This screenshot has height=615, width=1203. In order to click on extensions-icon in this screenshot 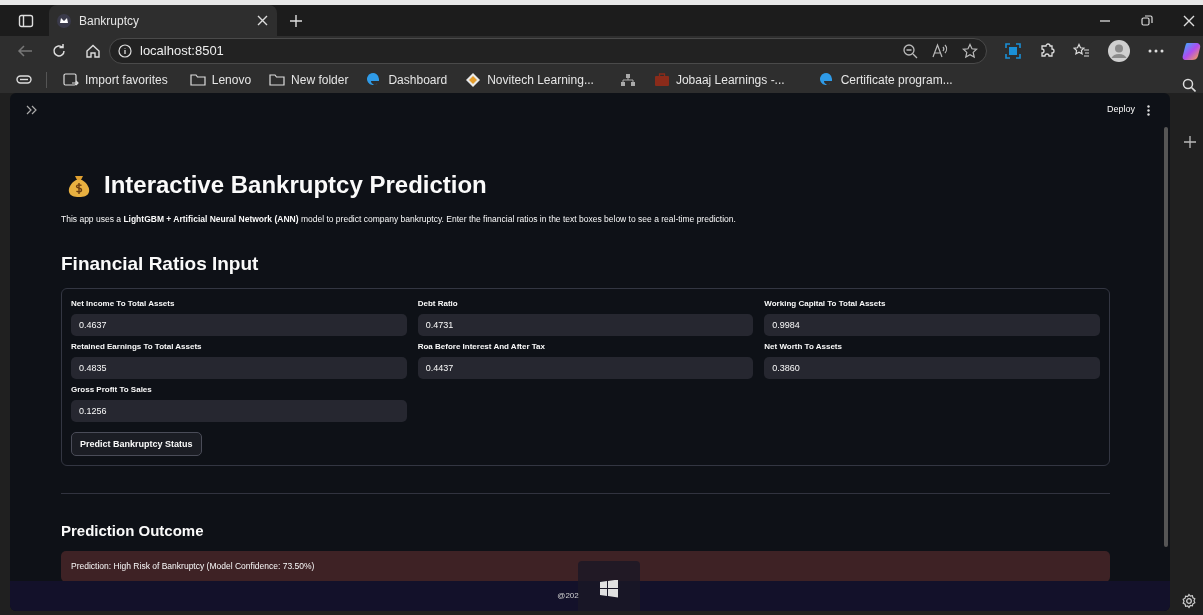, I will do `click(1047, 51)`.